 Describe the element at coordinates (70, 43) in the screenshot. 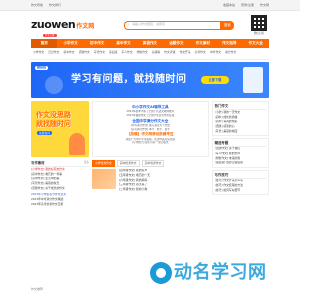

I see `nav-item-primary: 小学作文` at that location.